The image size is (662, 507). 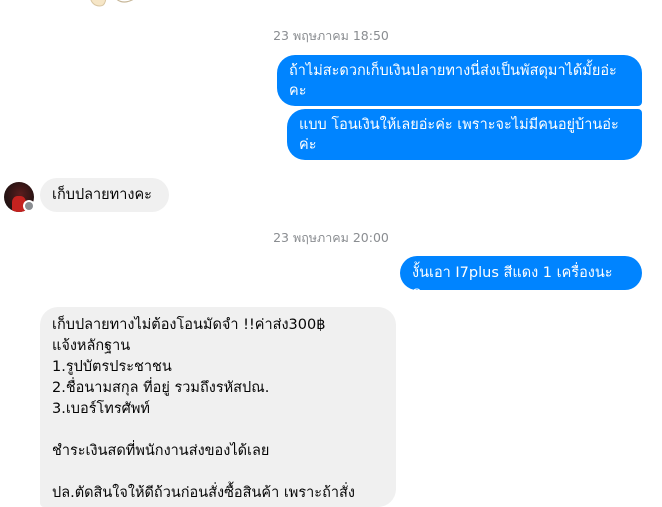 What do you see at coordinates (521, 278) in the screenshot?
I see `outgoing-message: งั้นเอา I7plus สีแดง 1 เครื่องนะคะ` at bounding box center [521, 278].